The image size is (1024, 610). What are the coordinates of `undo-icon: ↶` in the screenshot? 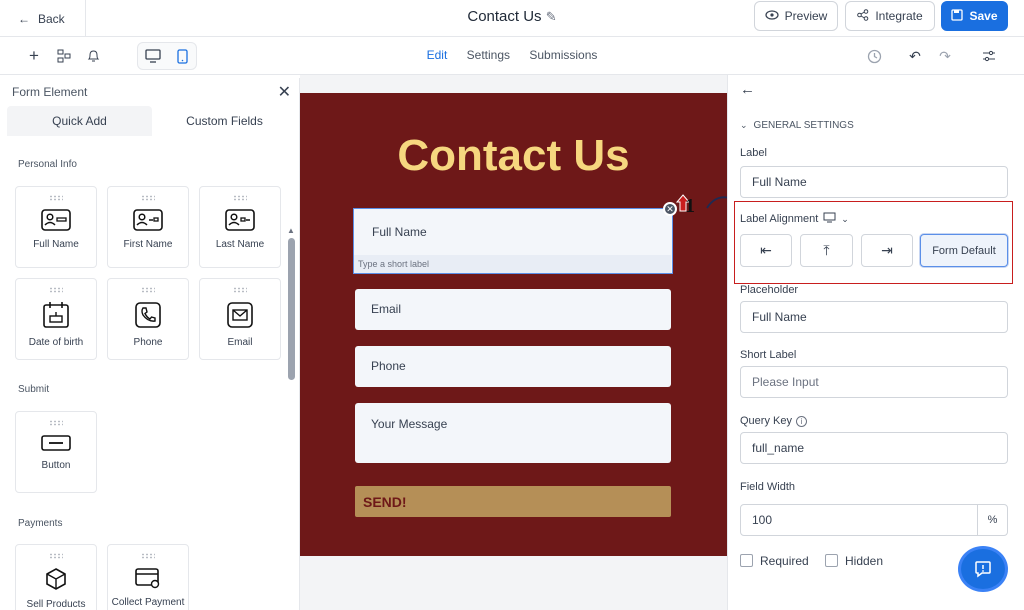 It's located at (915, 56).